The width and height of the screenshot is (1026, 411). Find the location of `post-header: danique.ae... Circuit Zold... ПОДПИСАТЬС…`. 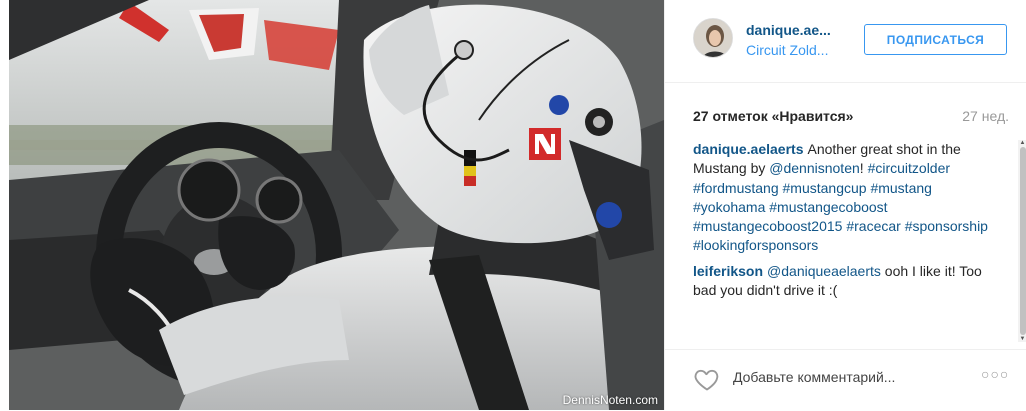

post-header: danique.ae... Circuit Zold... ПОДПИСАТЬС… is located at coordinates (845, 41).